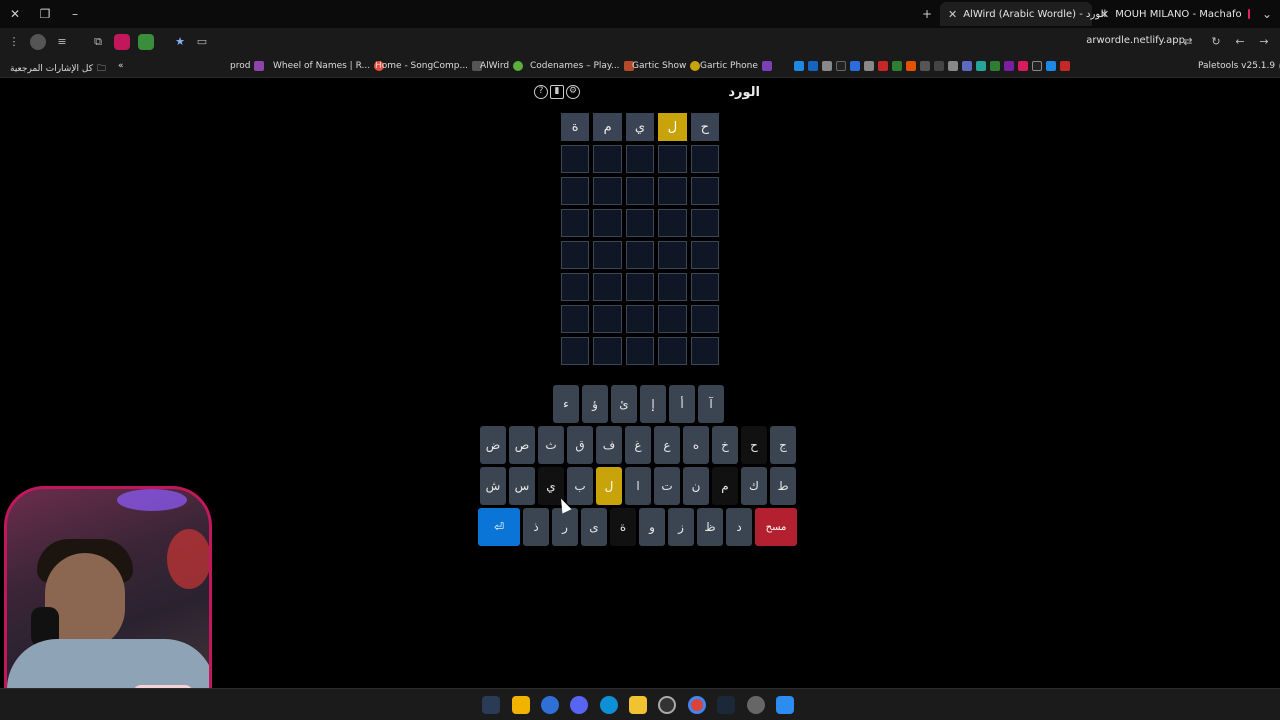 This screenshot has width=1280, height=720. Describe the element at coordinates (521, 705) in the screenshot. I see `rockstar-icon` at that location.